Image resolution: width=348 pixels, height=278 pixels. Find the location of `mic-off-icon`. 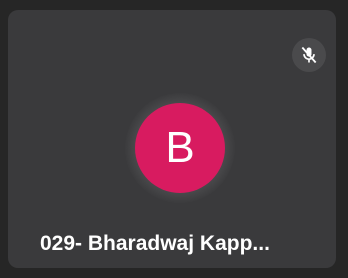

mic-off-icon is located at coordinates (309, 55).